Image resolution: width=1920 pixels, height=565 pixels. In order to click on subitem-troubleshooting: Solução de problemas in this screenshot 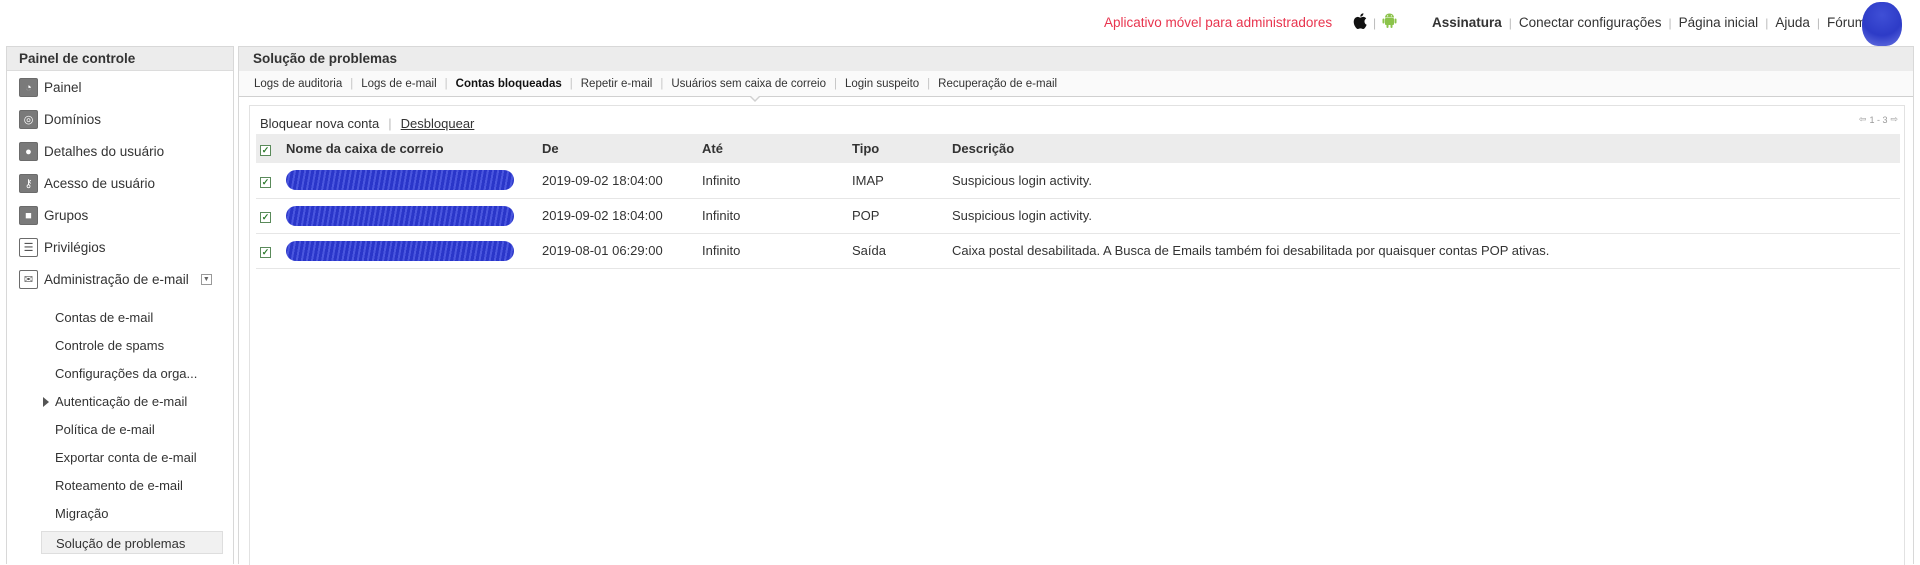, I will do `click(132, 542)`.